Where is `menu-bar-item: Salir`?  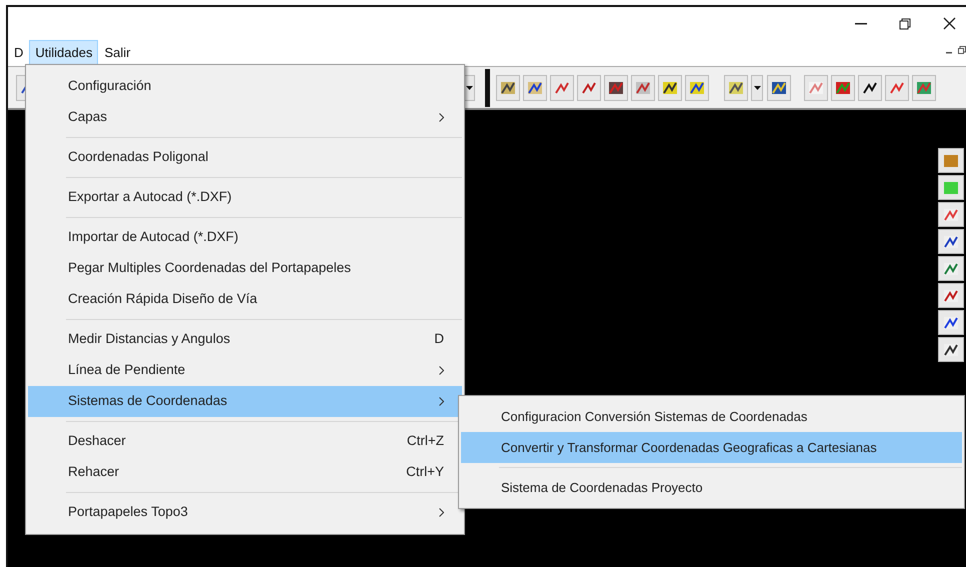 menu-bar-item: Salir is located at coordinates (117, 53).